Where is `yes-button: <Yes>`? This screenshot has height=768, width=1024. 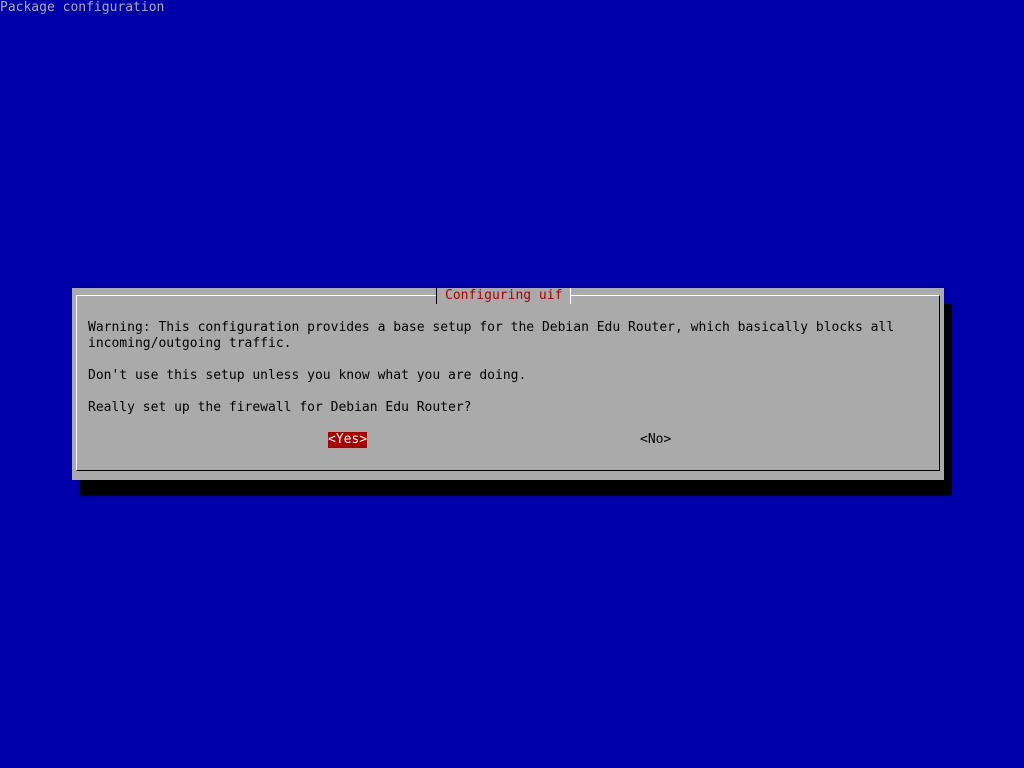
yes-button: <Yes> is located at coordinates (348, 440).